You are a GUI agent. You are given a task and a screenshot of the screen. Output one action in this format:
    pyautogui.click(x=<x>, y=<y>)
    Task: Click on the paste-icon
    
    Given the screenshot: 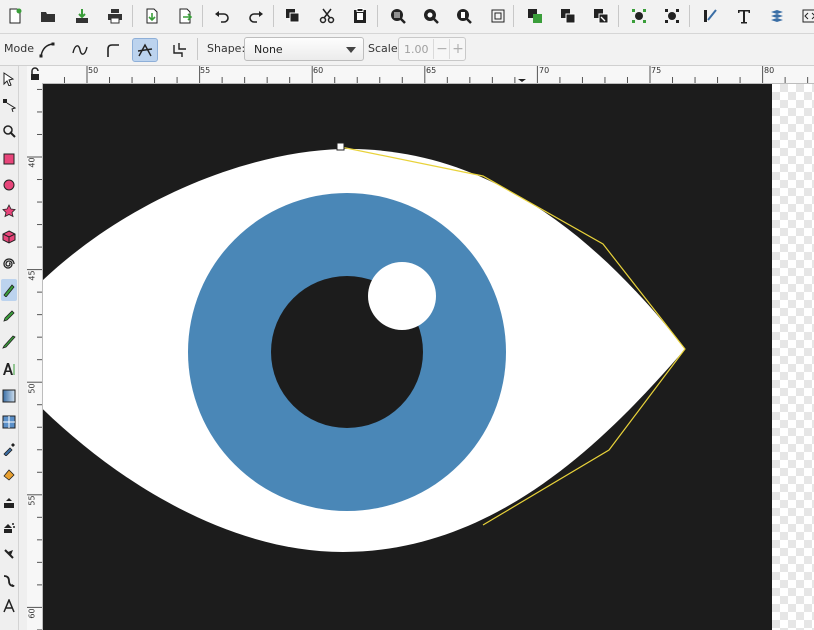 What is the action you would take?
    pyautogui.click(x=360, y=16)
    